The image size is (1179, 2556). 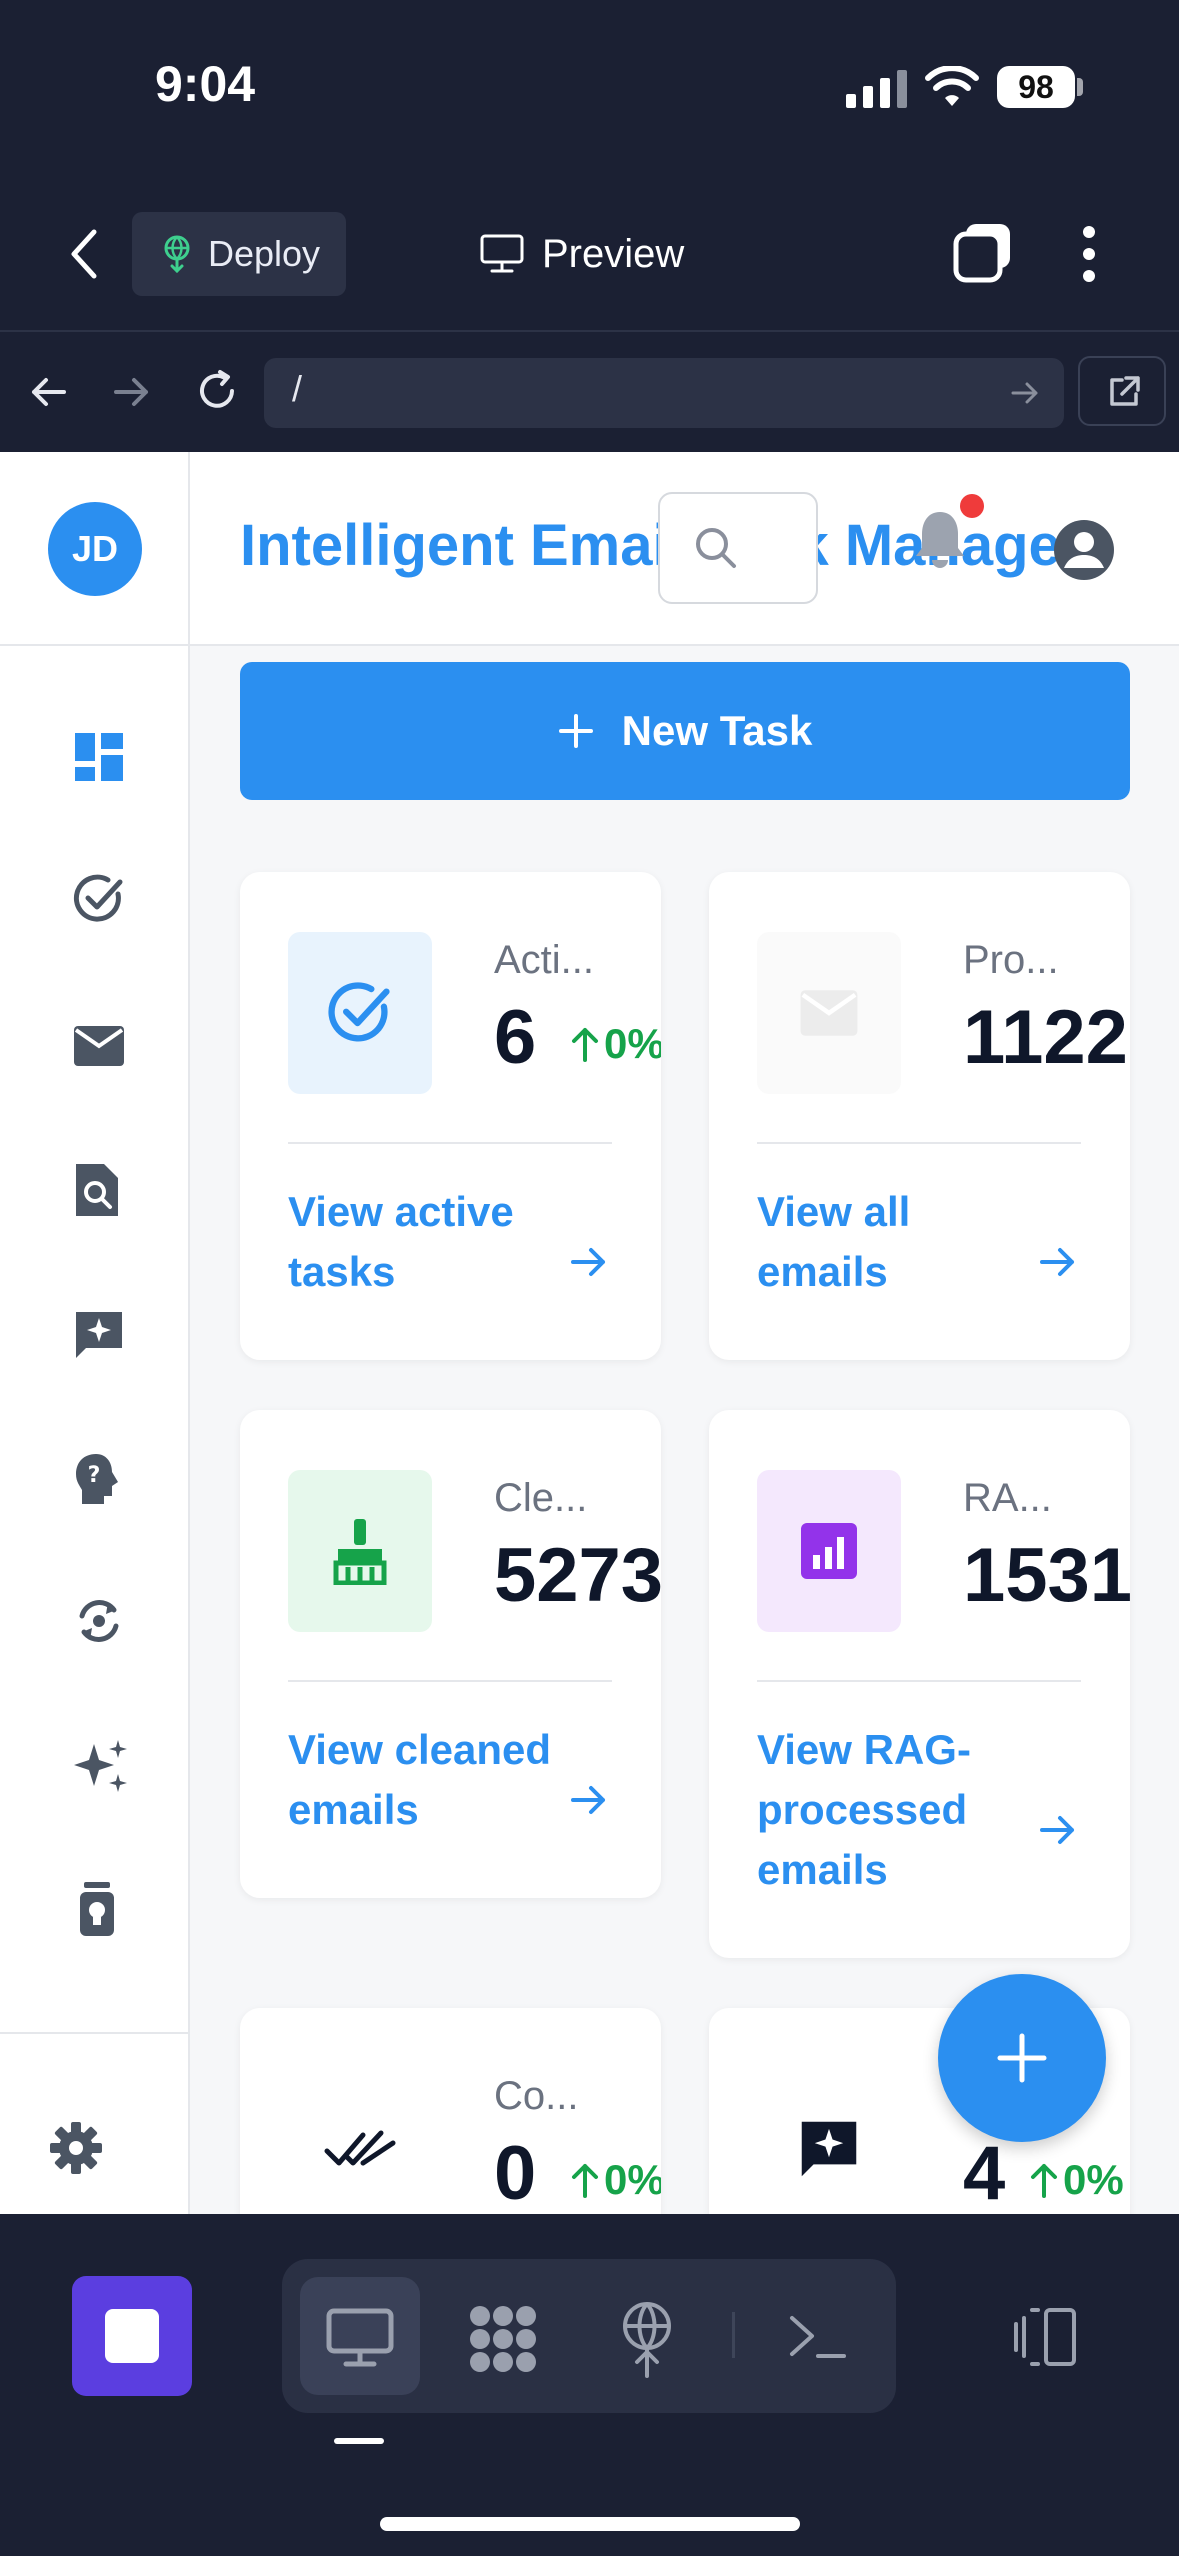 I want to click on preview-label: Preview, so click(x=613, y=253).